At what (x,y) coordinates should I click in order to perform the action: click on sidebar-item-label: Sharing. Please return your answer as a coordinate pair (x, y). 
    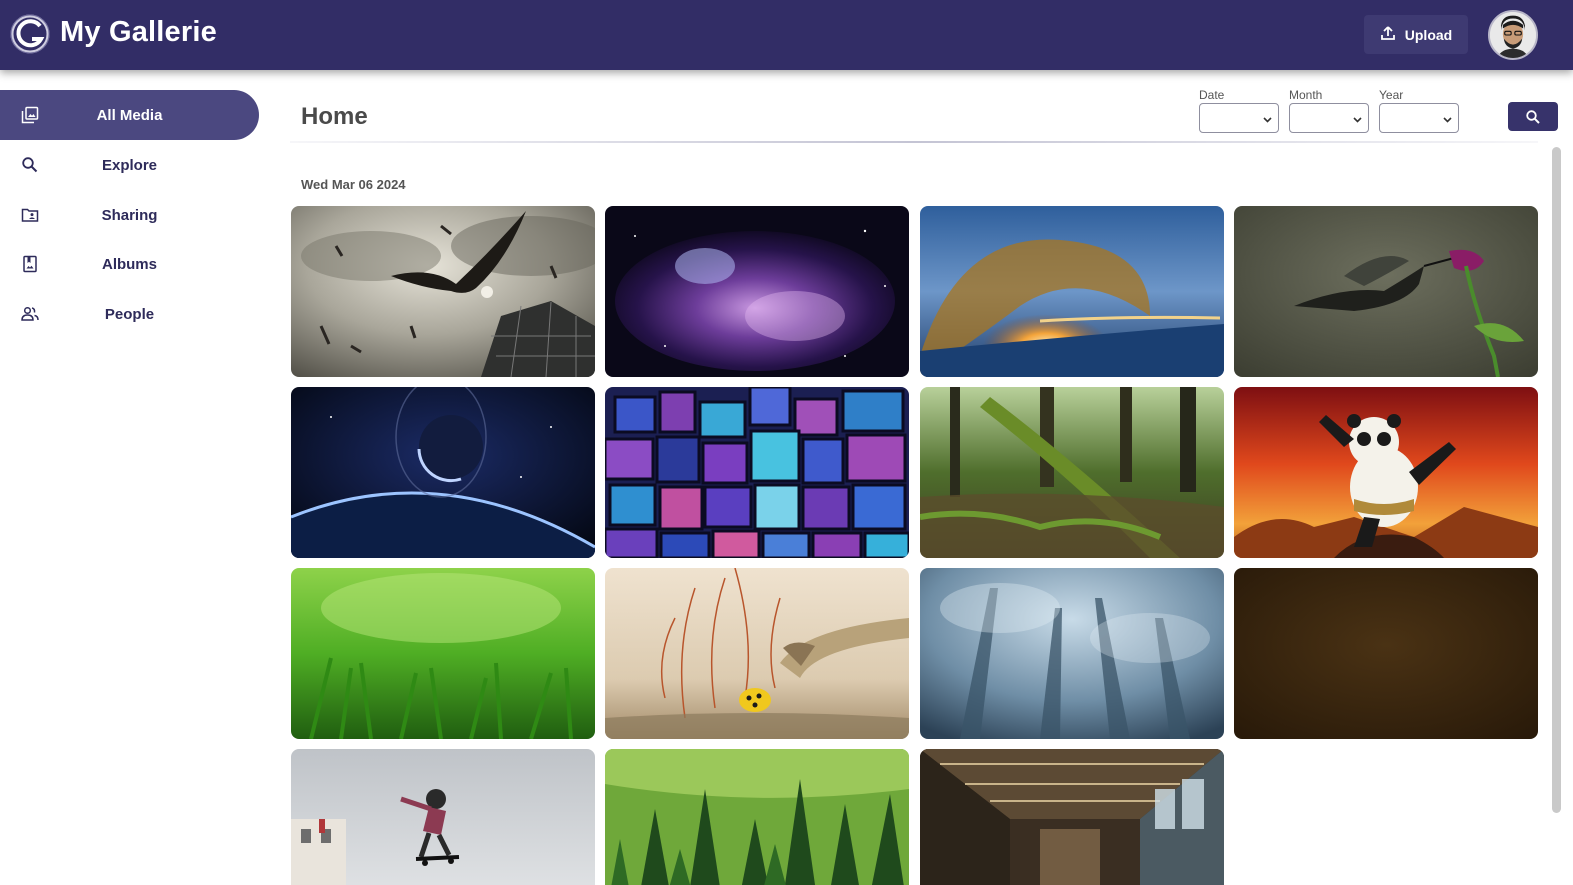
    Looking at the image, I should click on (129, 215).